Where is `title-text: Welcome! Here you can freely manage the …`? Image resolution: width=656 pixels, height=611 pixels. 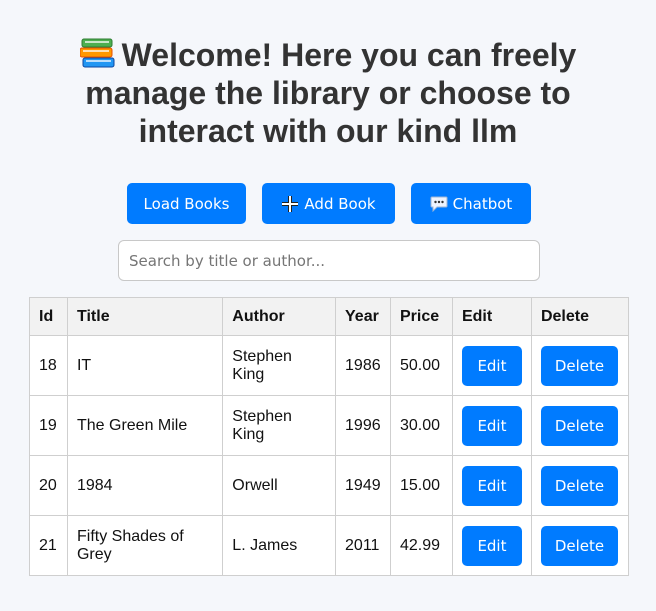
title-text: Welcome! Here you can freely manage the … is located at coordinates (331, 93).